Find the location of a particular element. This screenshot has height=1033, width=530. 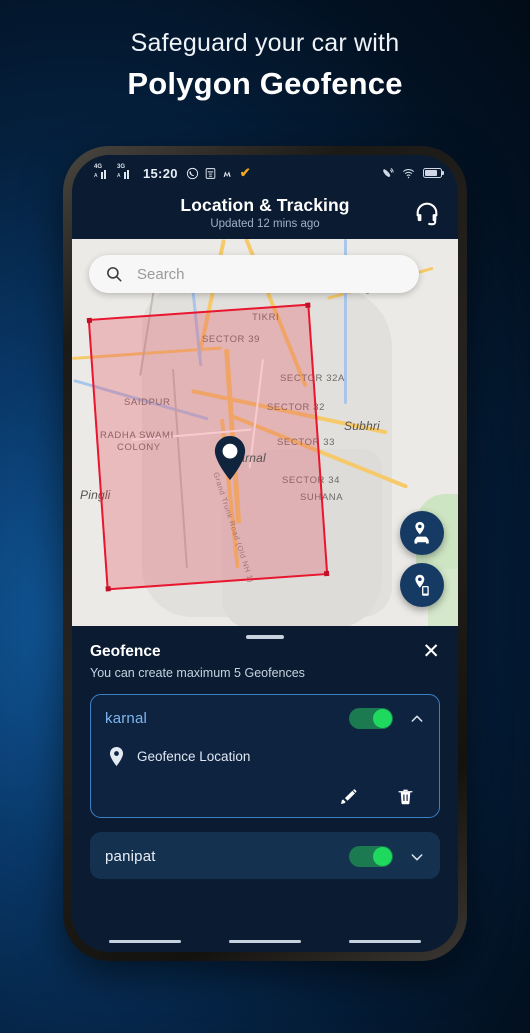

sheet-subtitle: You can create maximum 5 Geofences is located at coordinates (197, 673).